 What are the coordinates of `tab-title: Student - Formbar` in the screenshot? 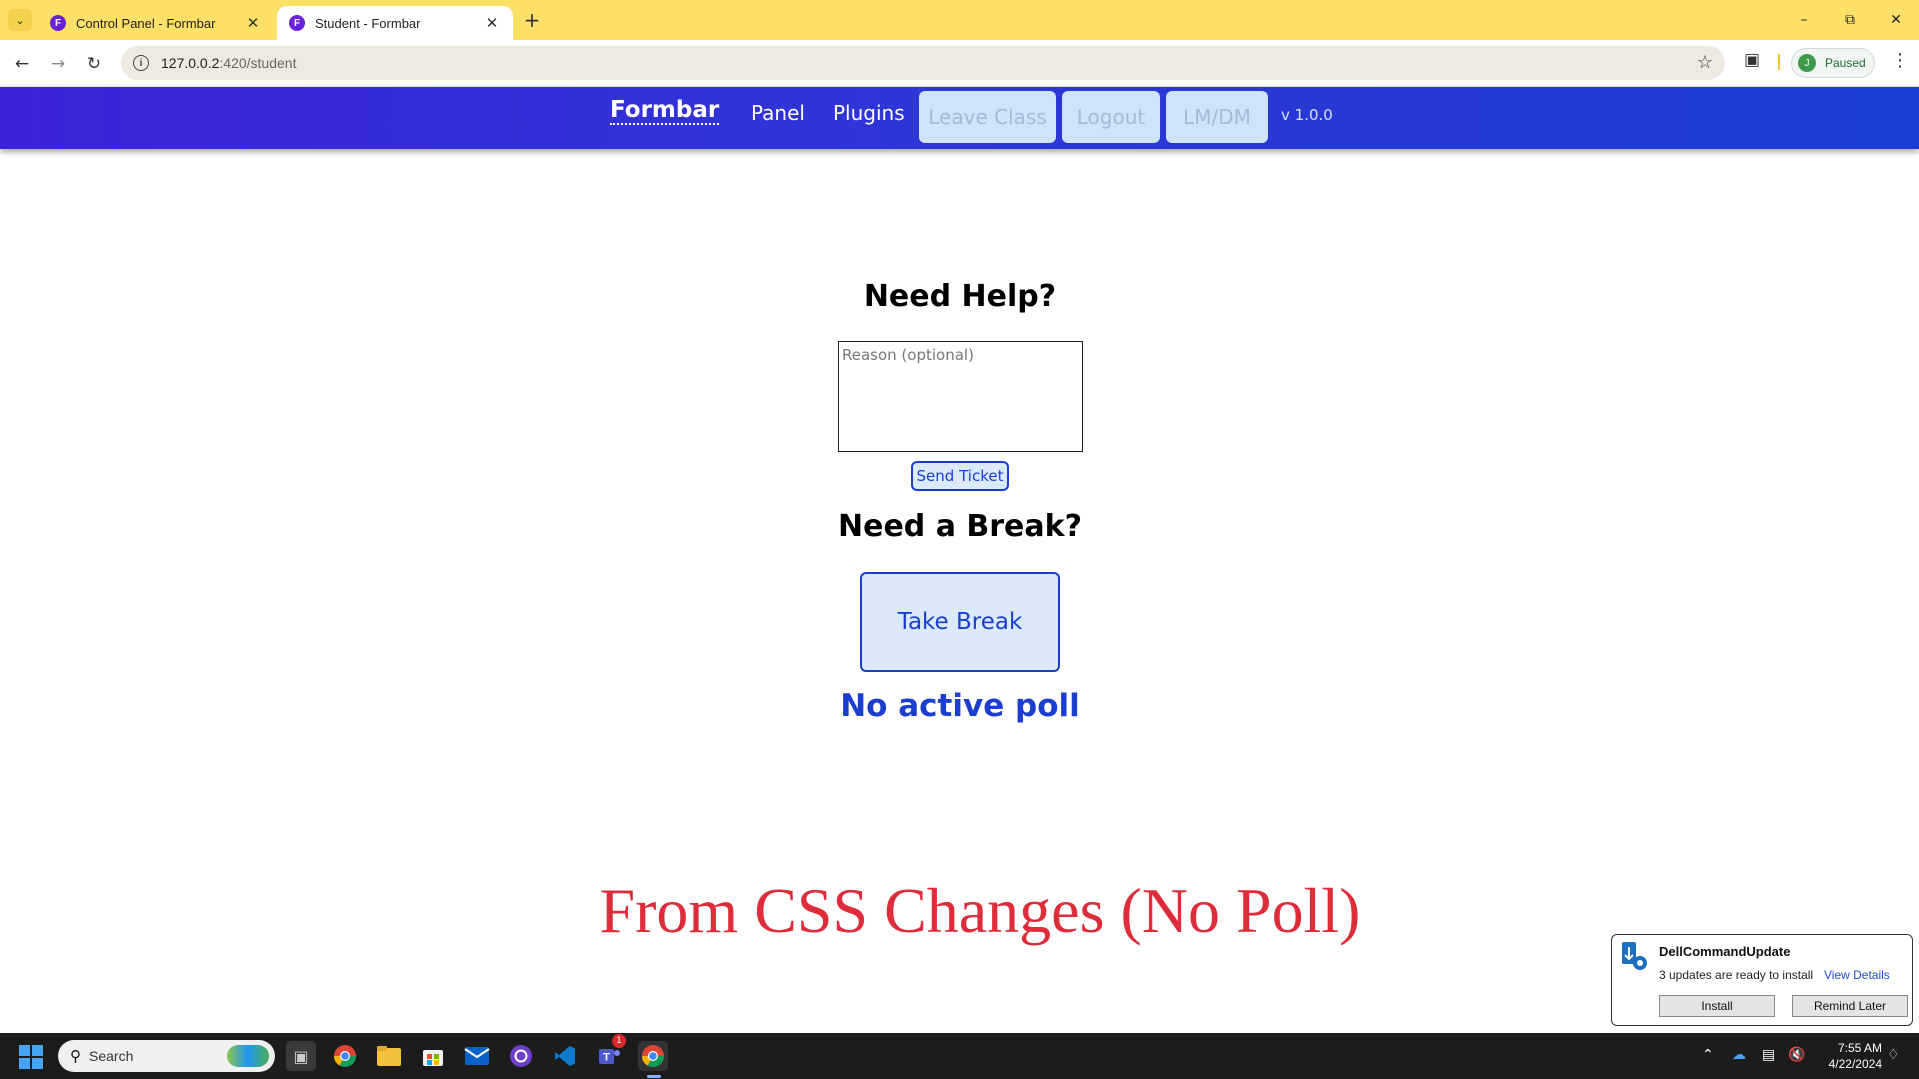 It's located at (368, 23).